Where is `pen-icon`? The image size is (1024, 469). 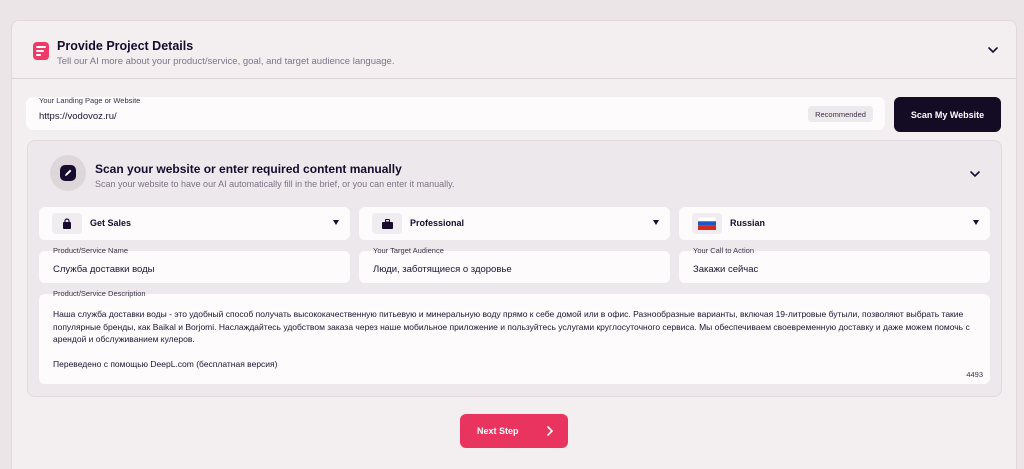 pen-icon is located at coordinates (68, 173).